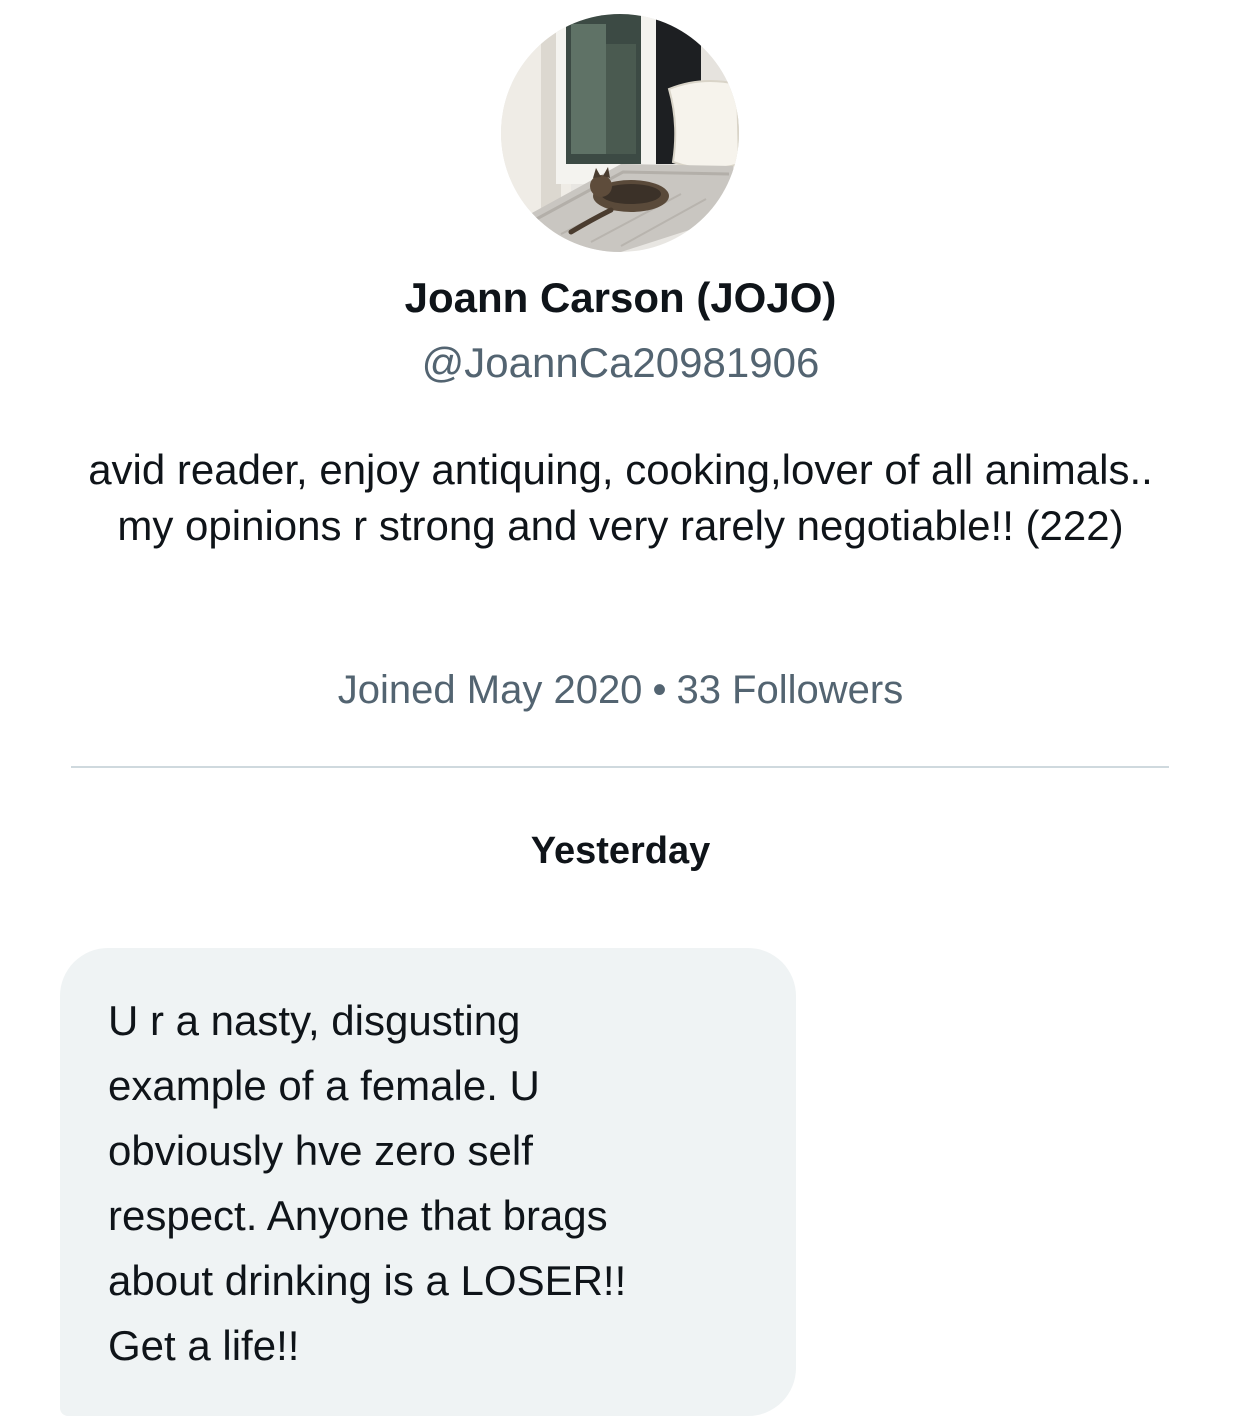  What do you see at coordinates (620, 767) in the screenshot?
I see `divider` at bounding box center [620, 767].